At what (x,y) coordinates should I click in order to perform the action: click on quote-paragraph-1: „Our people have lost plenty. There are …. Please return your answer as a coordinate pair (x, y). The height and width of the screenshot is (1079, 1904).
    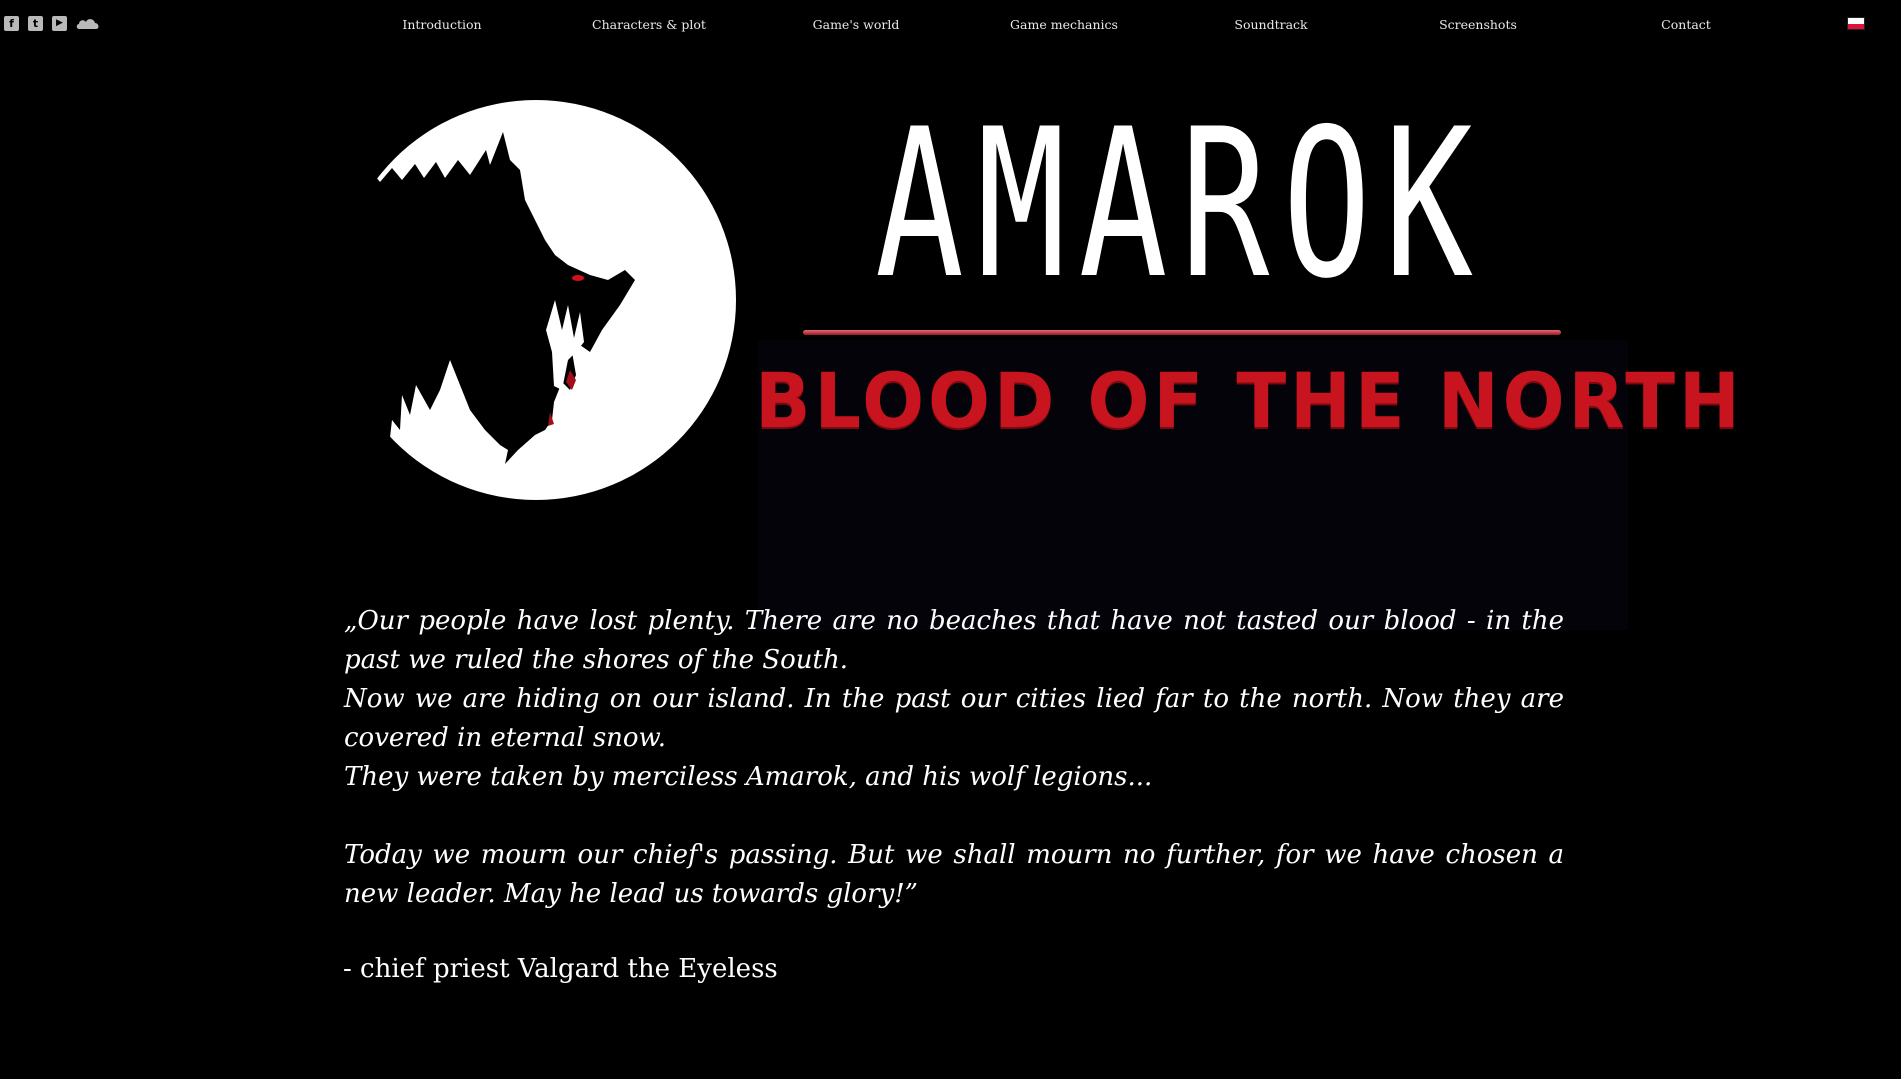
    Looking at the image, I should click on (954, 640).